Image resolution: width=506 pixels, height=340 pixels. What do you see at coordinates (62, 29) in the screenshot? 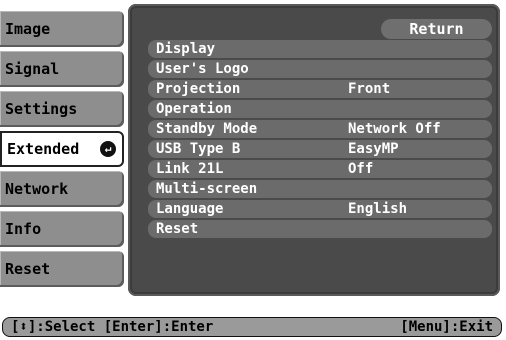
I see `tab-image: Image` at bounding box center [62, 29].